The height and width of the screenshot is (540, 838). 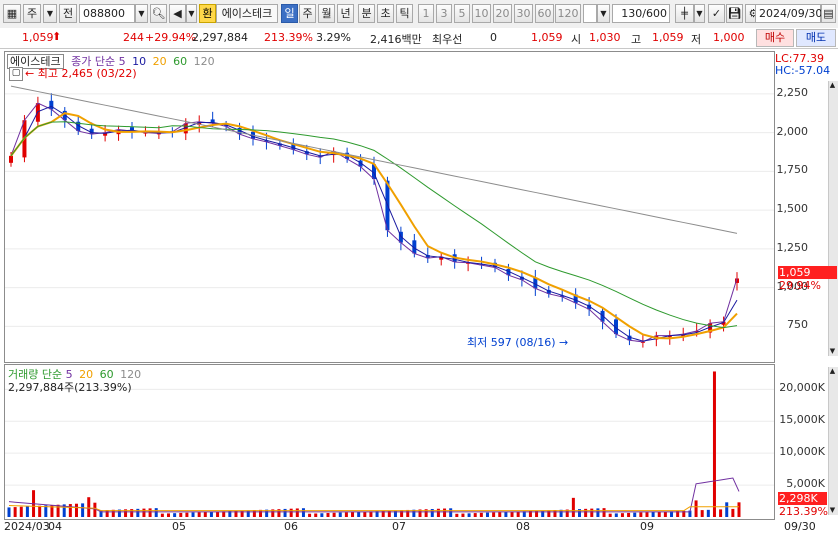 I want to click on vma5-line, so click(x=374, y=495).